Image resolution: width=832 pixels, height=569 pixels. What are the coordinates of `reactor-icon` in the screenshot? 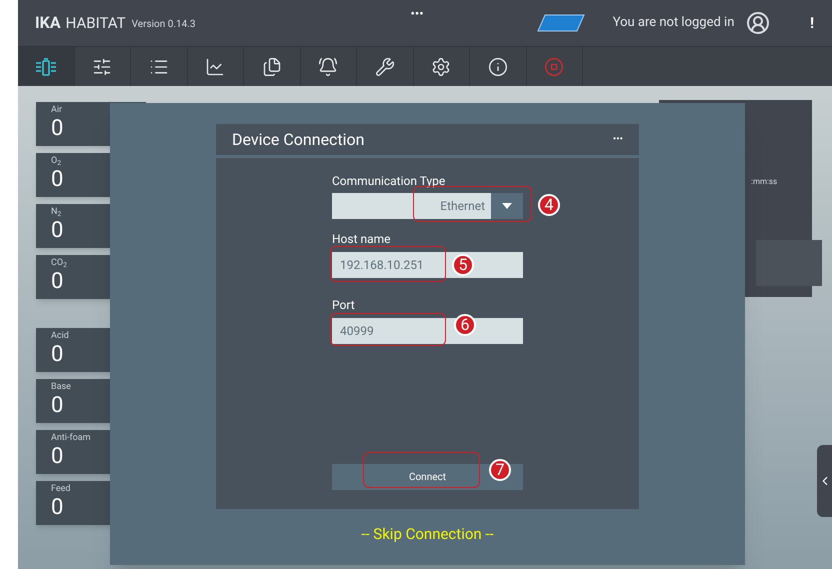 It's located at (45, 67).